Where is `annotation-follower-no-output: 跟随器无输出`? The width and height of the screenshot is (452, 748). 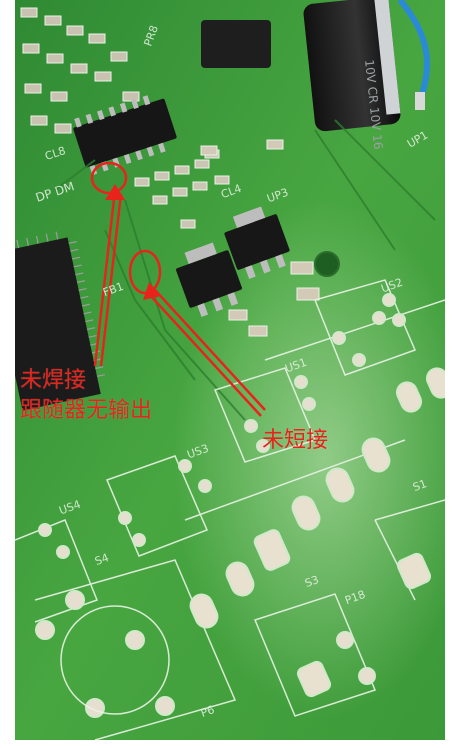 annotation-follower-no-output: 跟随器无输出 is located at coordinates (86, 410).